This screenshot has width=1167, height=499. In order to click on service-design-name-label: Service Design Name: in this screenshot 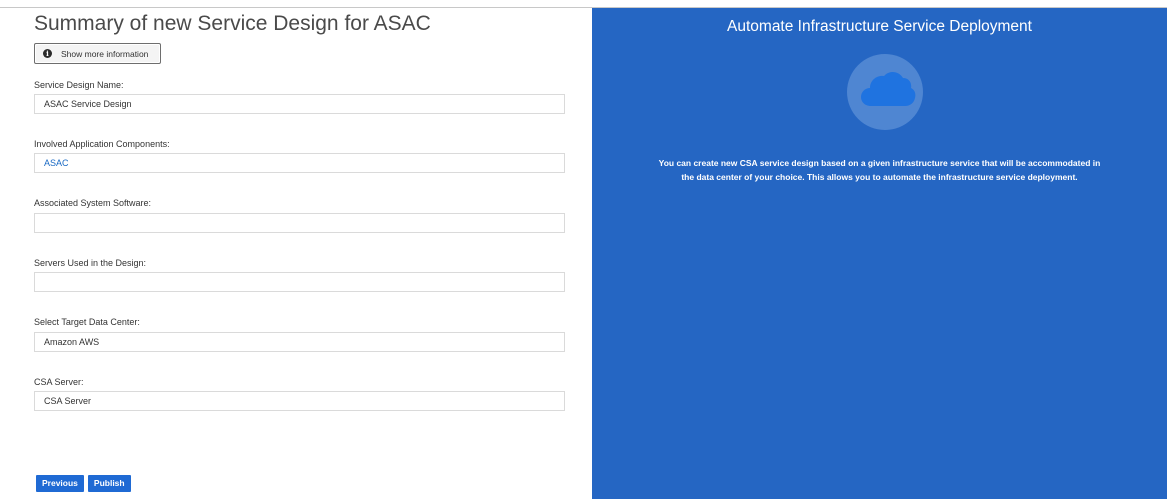, I will do `click(79, 85)`.